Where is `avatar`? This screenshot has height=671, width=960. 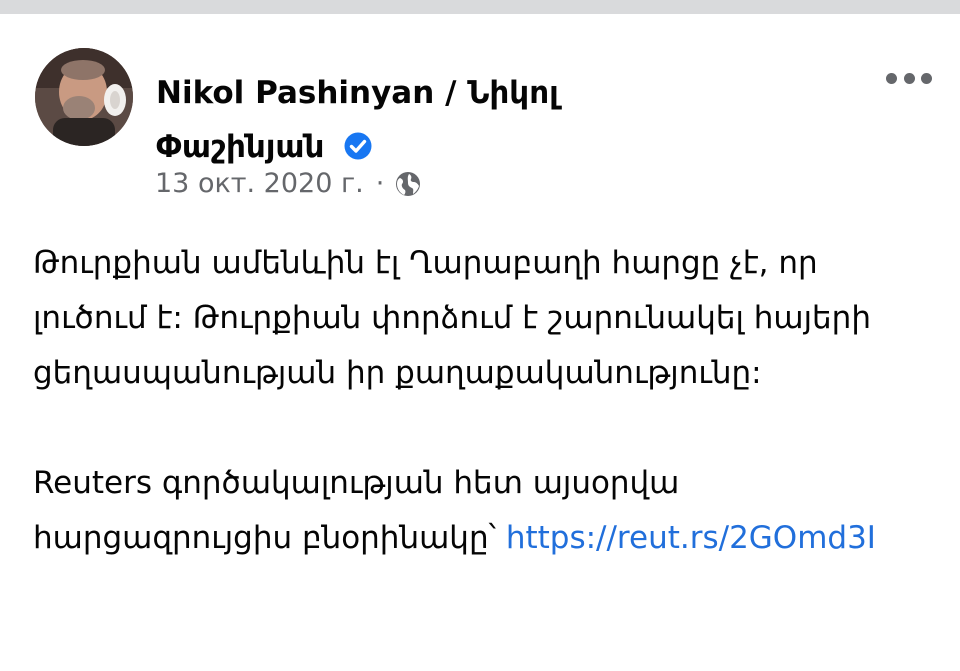 avatar is located at coordinates (84, 97).